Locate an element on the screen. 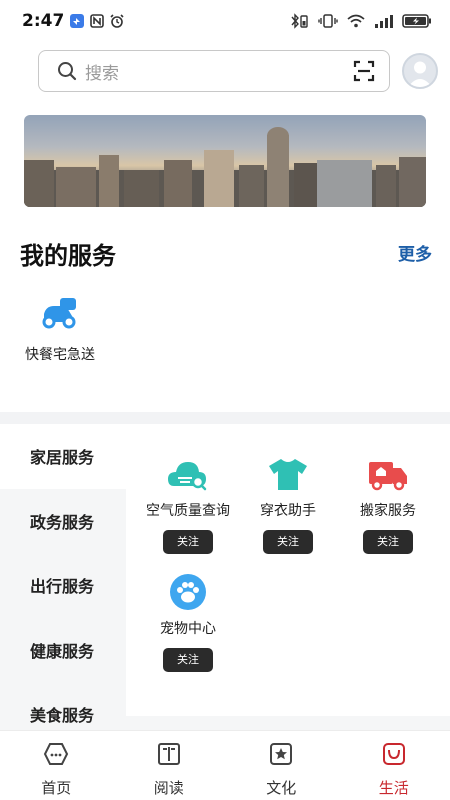  avatar is located at coordinates (420, 71).